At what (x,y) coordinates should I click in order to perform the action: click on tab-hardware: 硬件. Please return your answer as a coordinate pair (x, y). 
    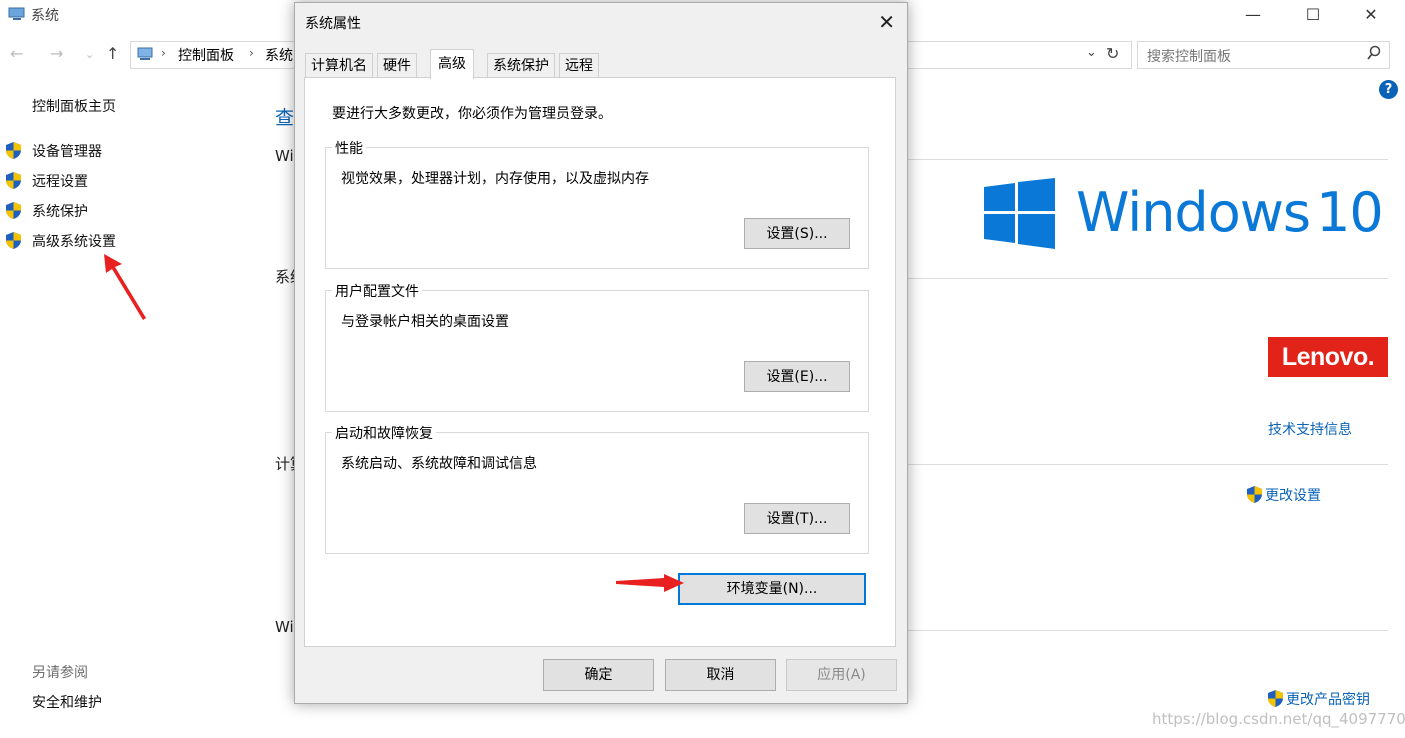
    Looking at the image, I should click on (397, 65).